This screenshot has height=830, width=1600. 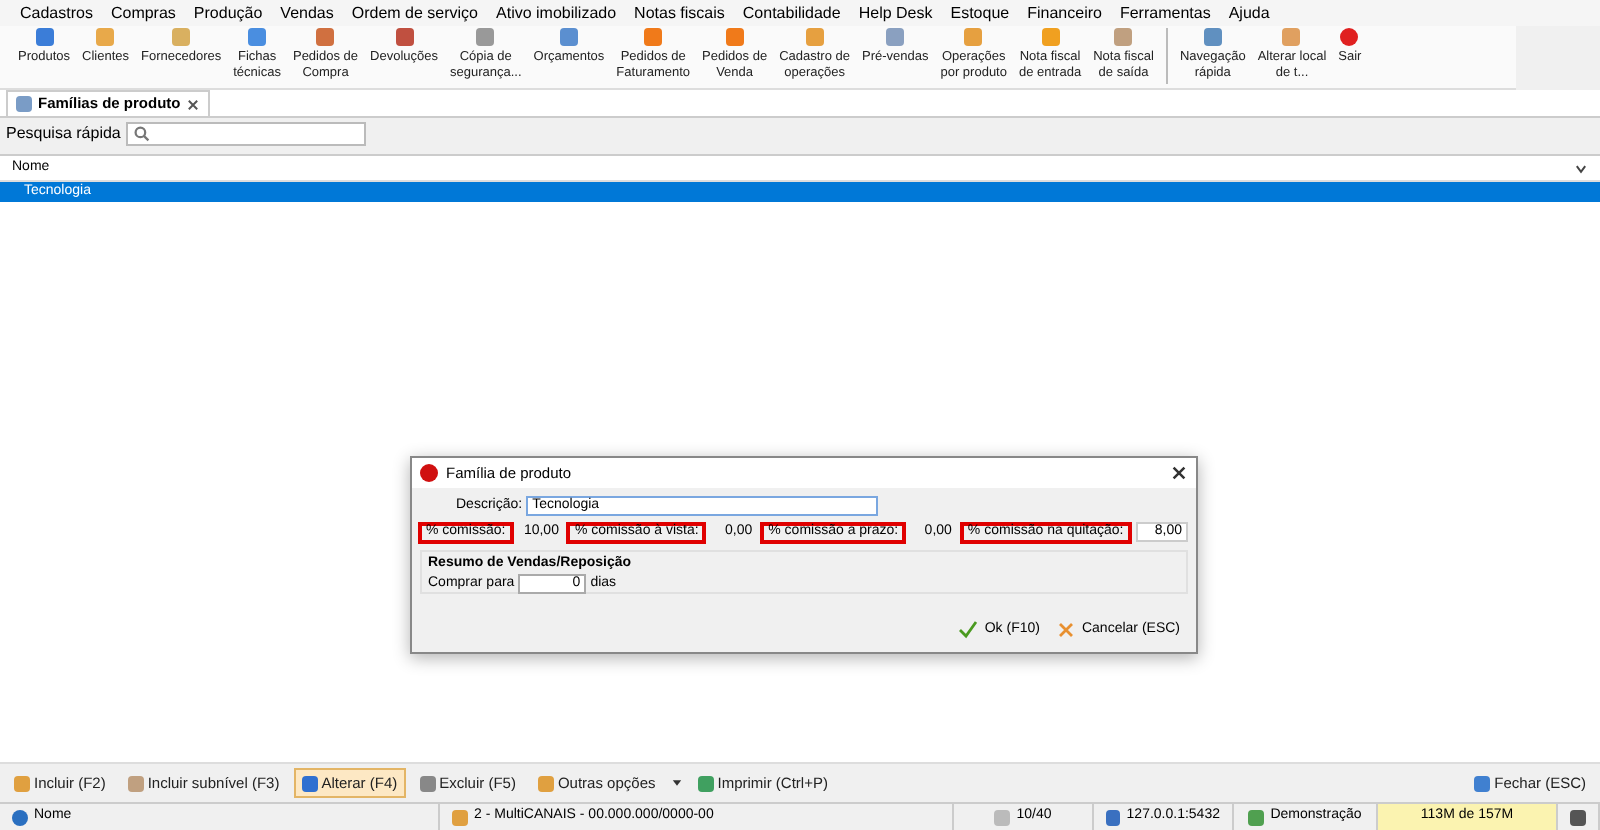 What do you see at coordinates (56, 13) in the screenshot?
I see `menu-item: Cadastros` at bounding box center [56, 13].